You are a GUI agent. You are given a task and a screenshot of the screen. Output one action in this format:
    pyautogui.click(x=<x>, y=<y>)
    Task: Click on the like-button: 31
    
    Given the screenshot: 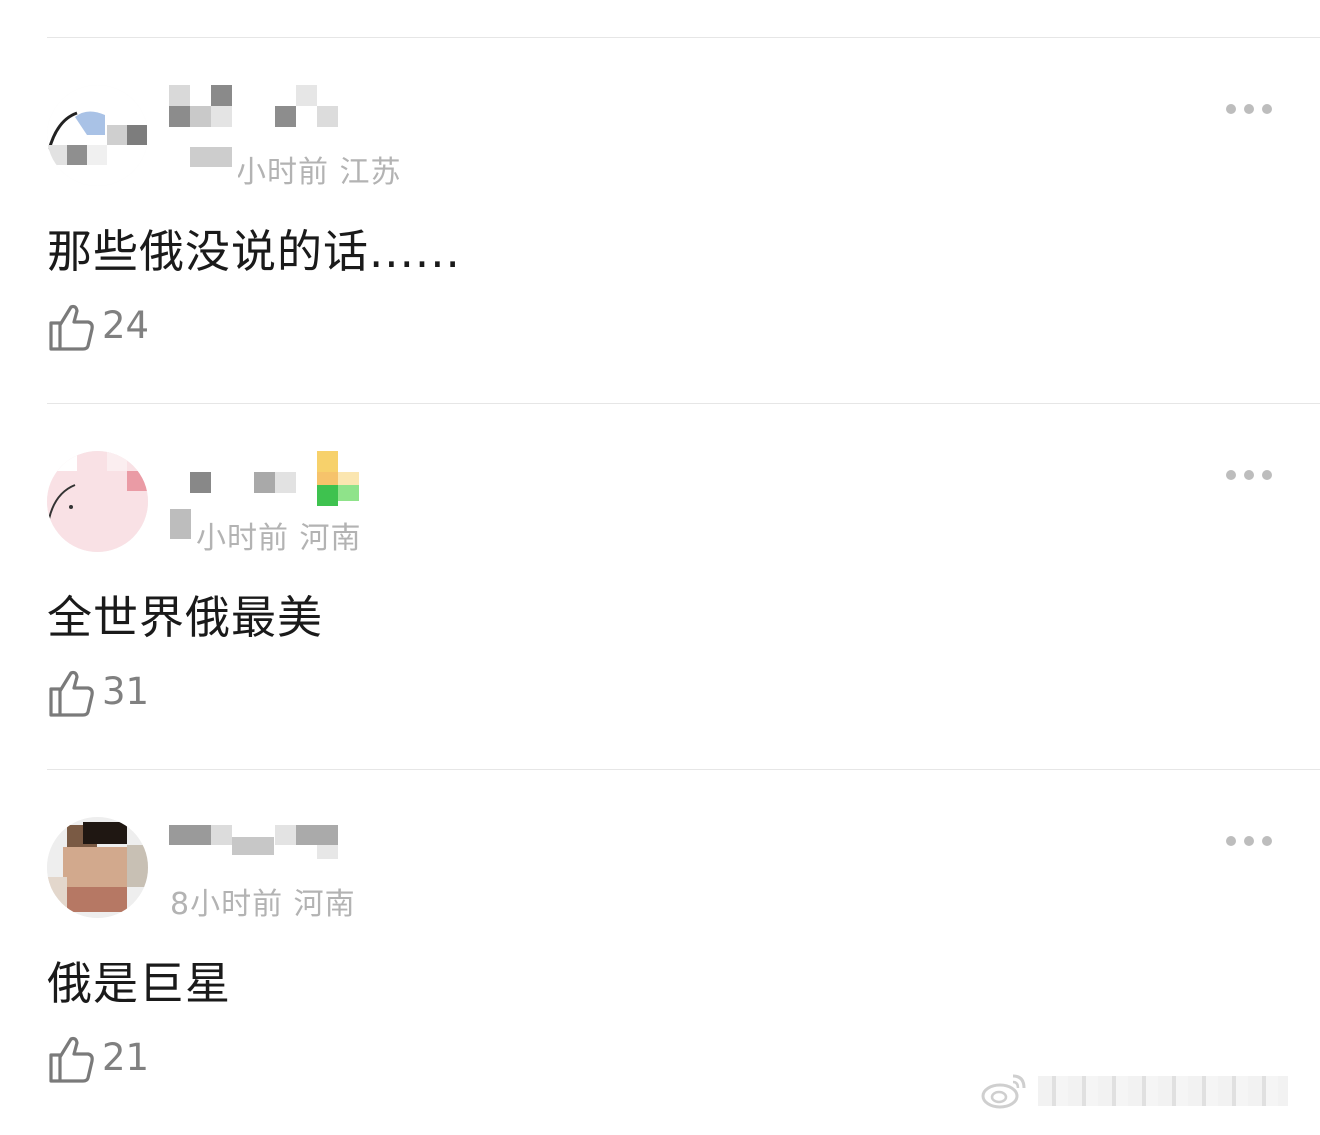 What is the action you would take?
    pyautogui.click(x=98, y=694)
    